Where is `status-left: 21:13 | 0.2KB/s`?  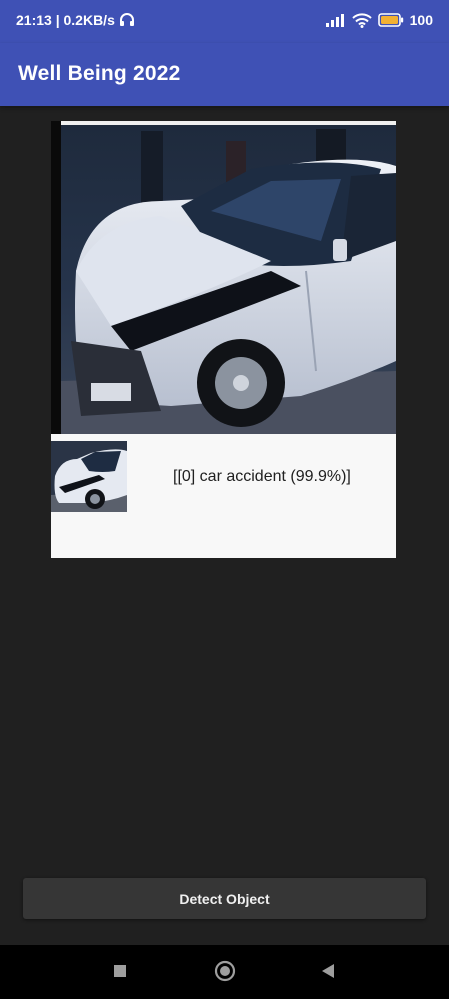 status-left: 21:13 | 0.2KB/s is located at coordinates (75, 20).